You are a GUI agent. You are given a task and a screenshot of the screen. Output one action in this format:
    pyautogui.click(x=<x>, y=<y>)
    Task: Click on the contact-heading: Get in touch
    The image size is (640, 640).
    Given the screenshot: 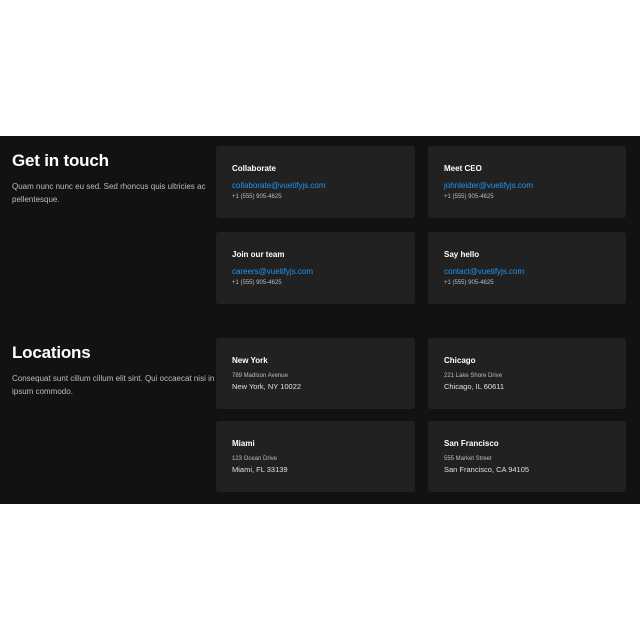 What is the action you would take?
    pyautogui.click(x=60, y=160)
    